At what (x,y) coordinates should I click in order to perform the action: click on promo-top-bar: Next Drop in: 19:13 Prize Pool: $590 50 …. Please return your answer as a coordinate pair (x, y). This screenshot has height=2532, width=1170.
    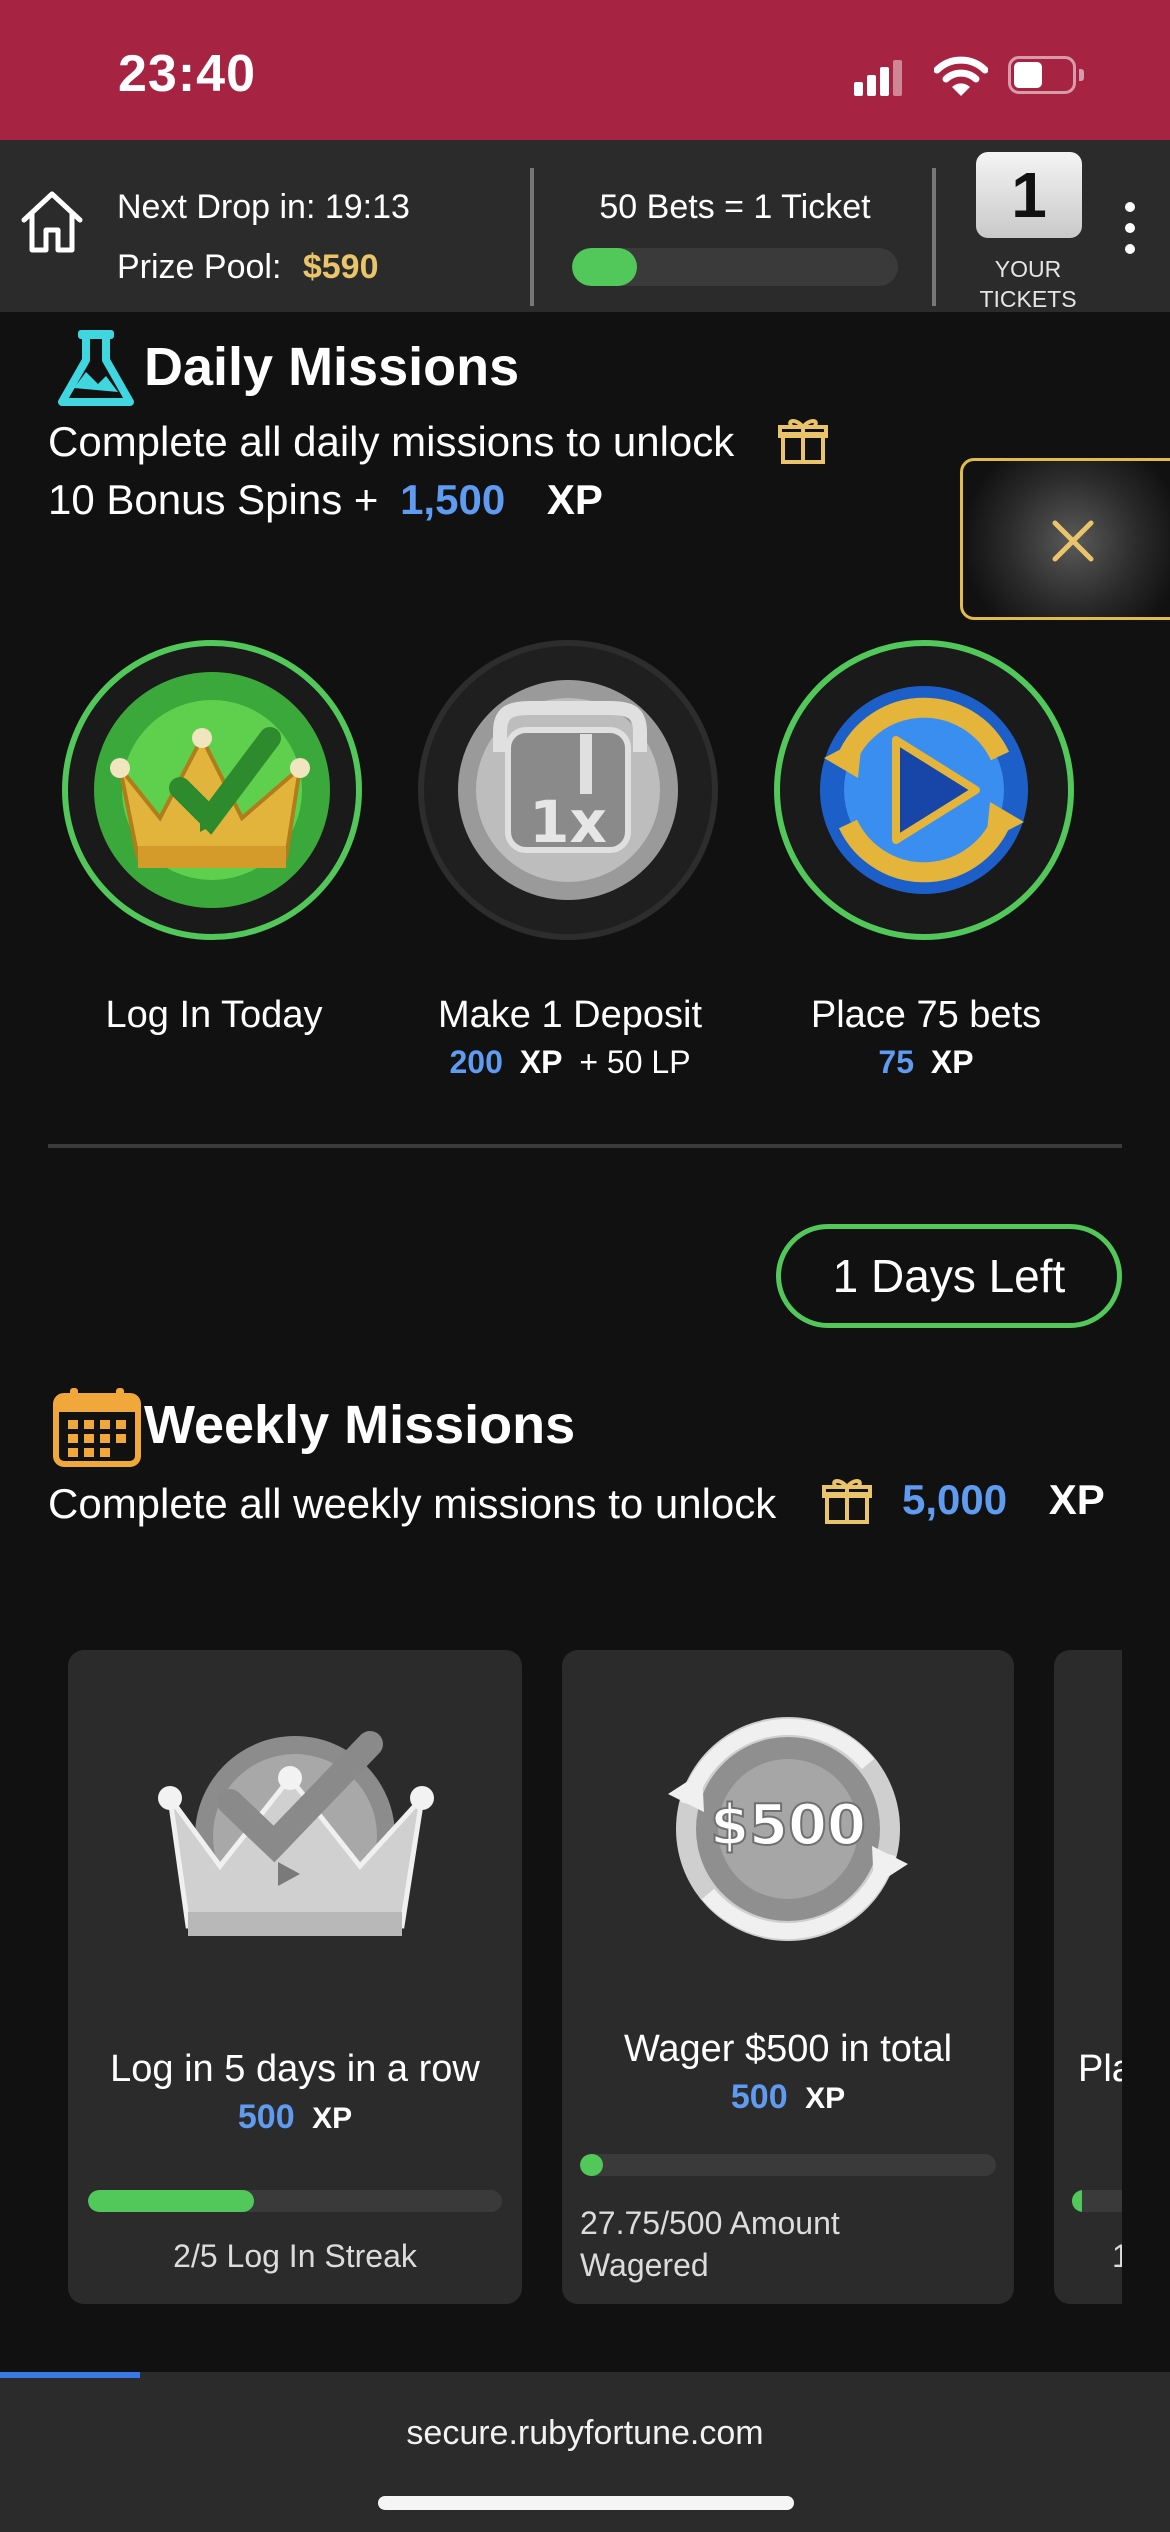
    Looking at the image, I should click on (585, 226).